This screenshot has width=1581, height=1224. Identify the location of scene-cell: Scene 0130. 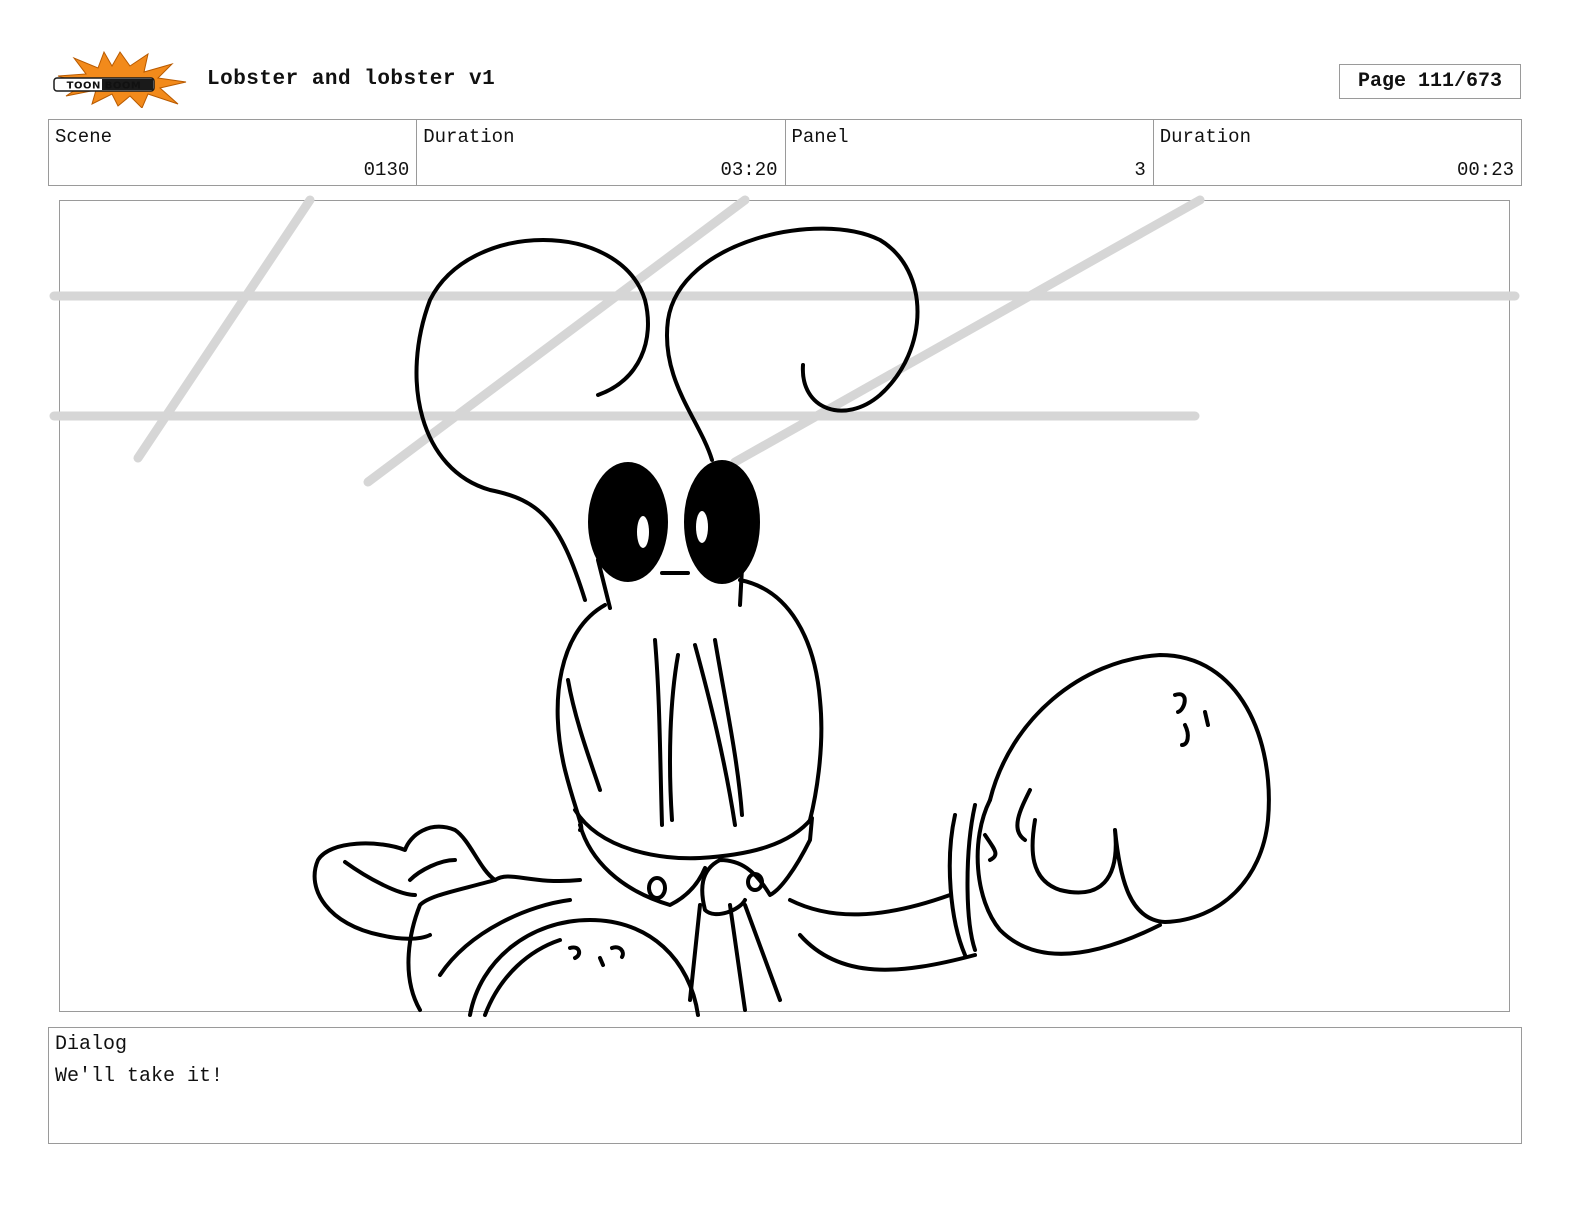
(233, 152).